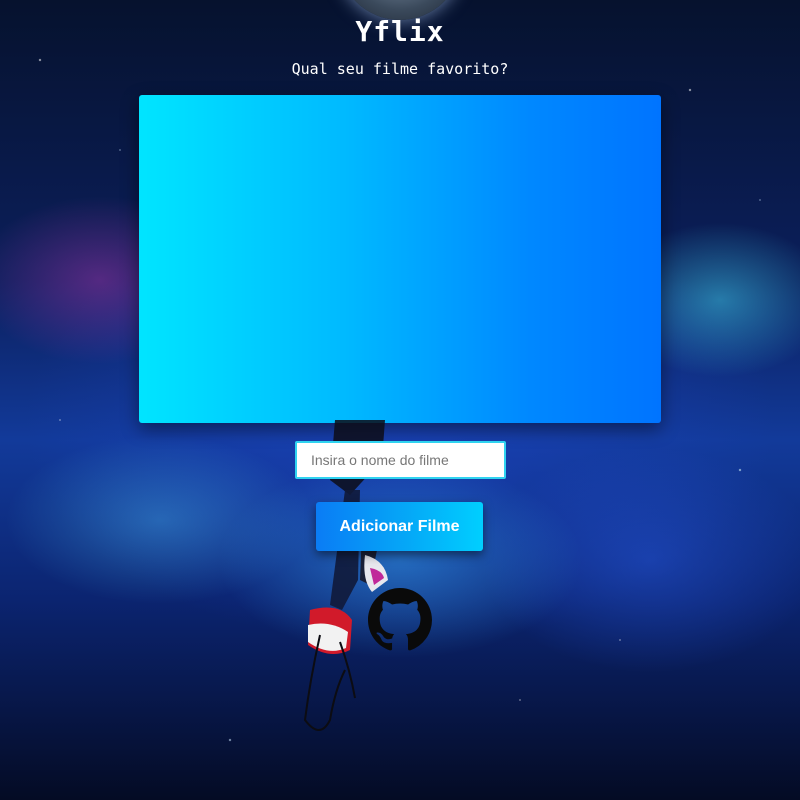 This screenshot has height=800, width=800. What do you see at coordinates (400, 31) in the screenshot?
I see `page-title: Yflix` at bounding box center [400, 31].